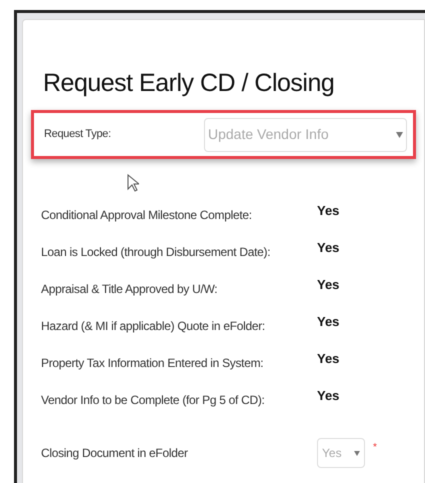 Image resolution: width=425 pixels, height=483 pixels. I want to click on field-label: Request Type:, so click(78, 134).